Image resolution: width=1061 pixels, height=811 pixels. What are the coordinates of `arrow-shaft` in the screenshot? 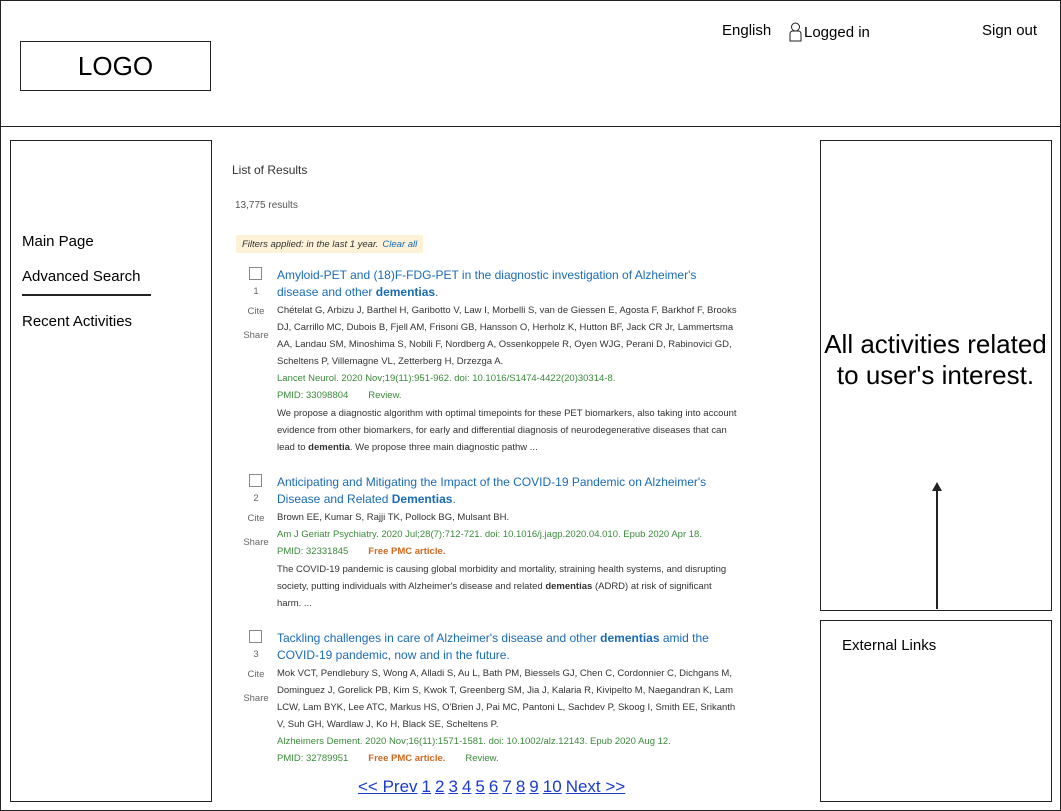 It's located at (937, 549).